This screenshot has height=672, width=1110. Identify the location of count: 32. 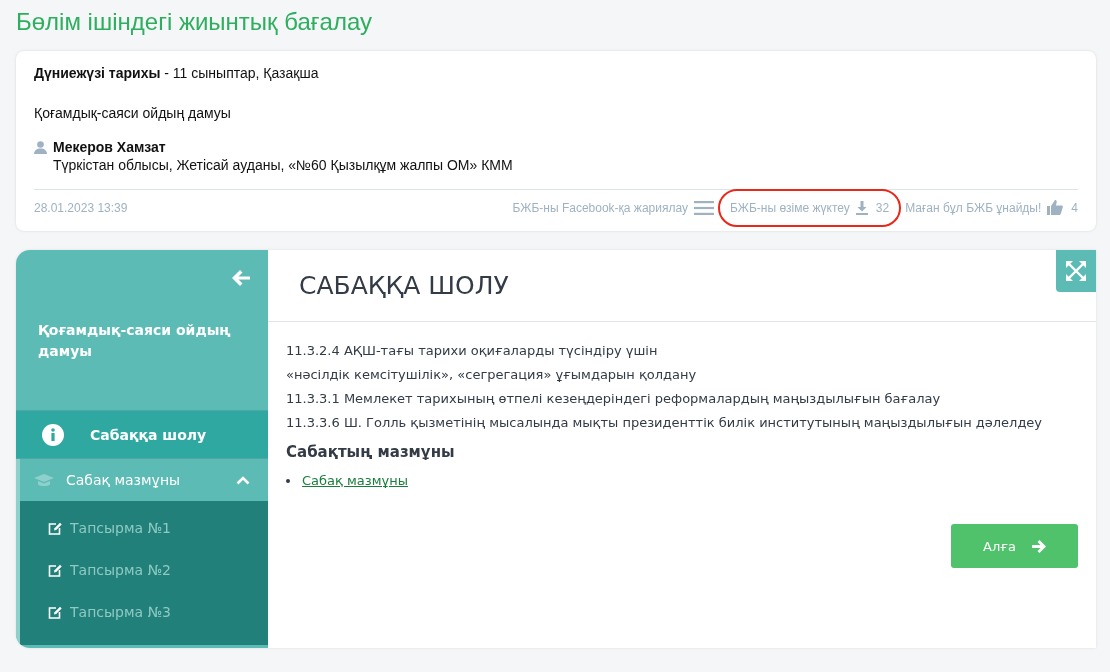
(882, 207).